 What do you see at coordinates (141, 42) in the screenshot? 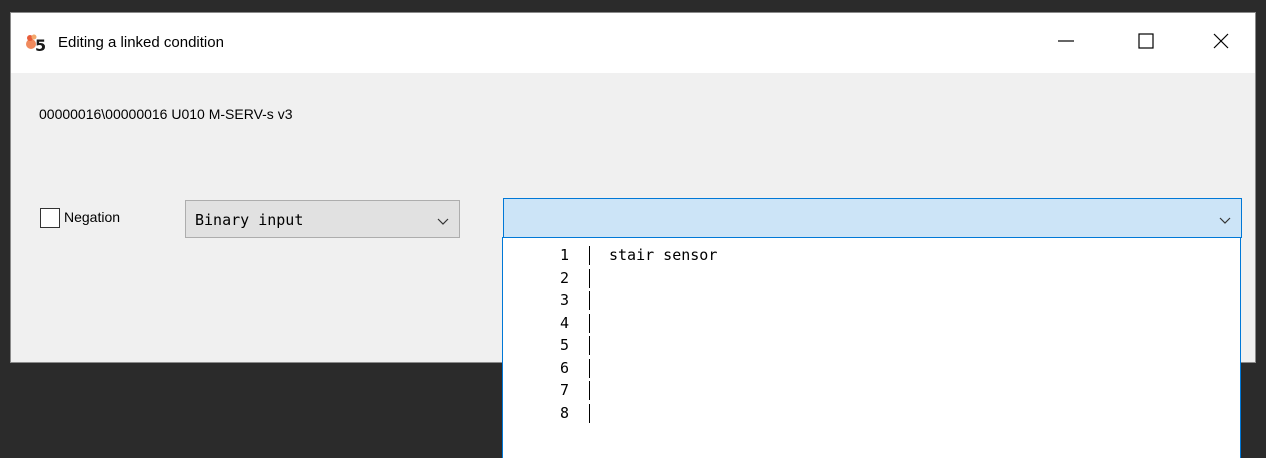
I see `window-title: Editing a linked condition` at bounding box center [141, 42].